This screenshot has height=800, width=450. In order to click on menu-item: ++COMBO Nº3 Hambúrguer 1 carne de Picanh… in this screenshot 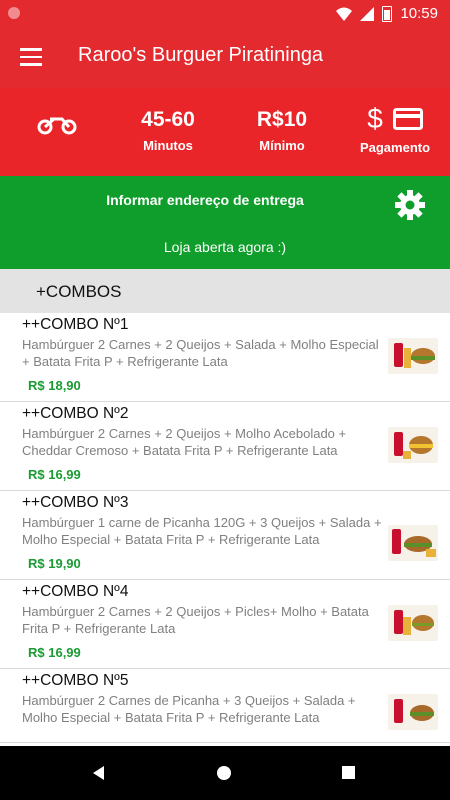, I will do `click(225, 535)`.